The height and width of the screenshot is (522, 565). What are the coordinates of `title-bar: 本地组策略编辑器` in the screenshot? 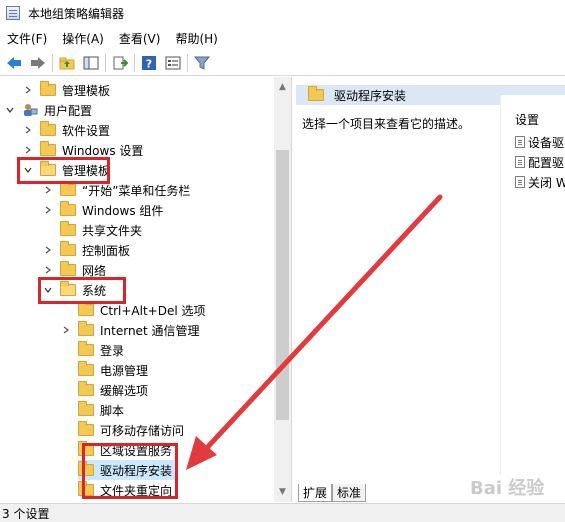 It's located at (282, 13).